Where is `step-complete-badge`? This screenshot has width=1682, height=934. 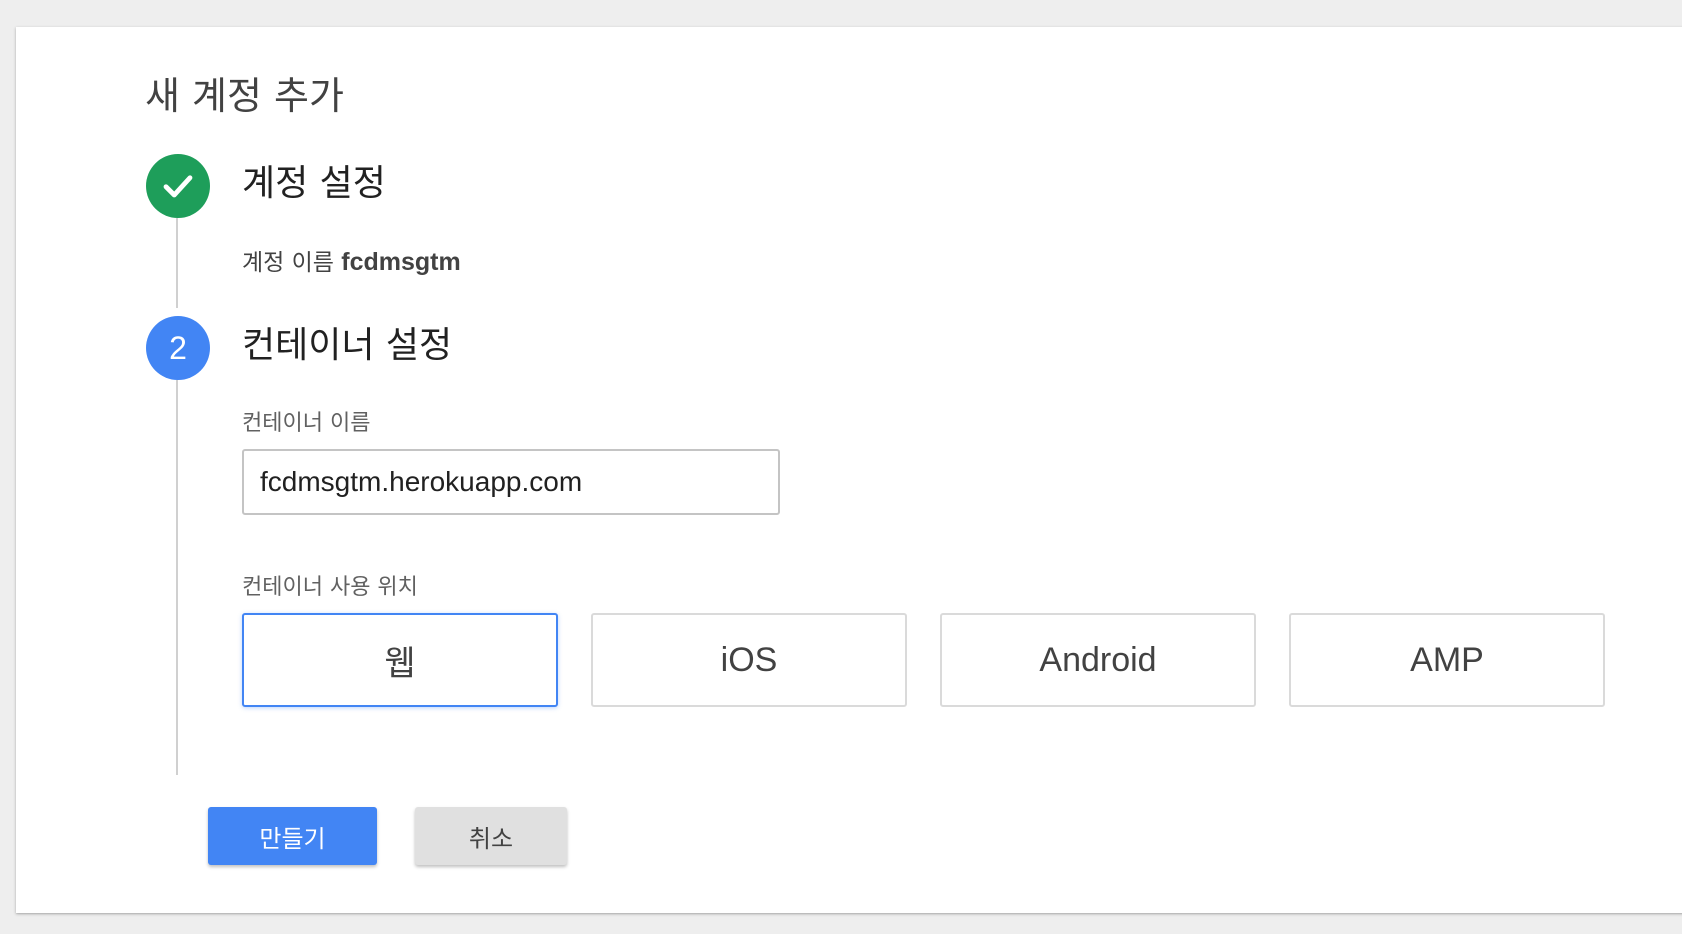
step-complete-badge is located at coordinates (178, 186).